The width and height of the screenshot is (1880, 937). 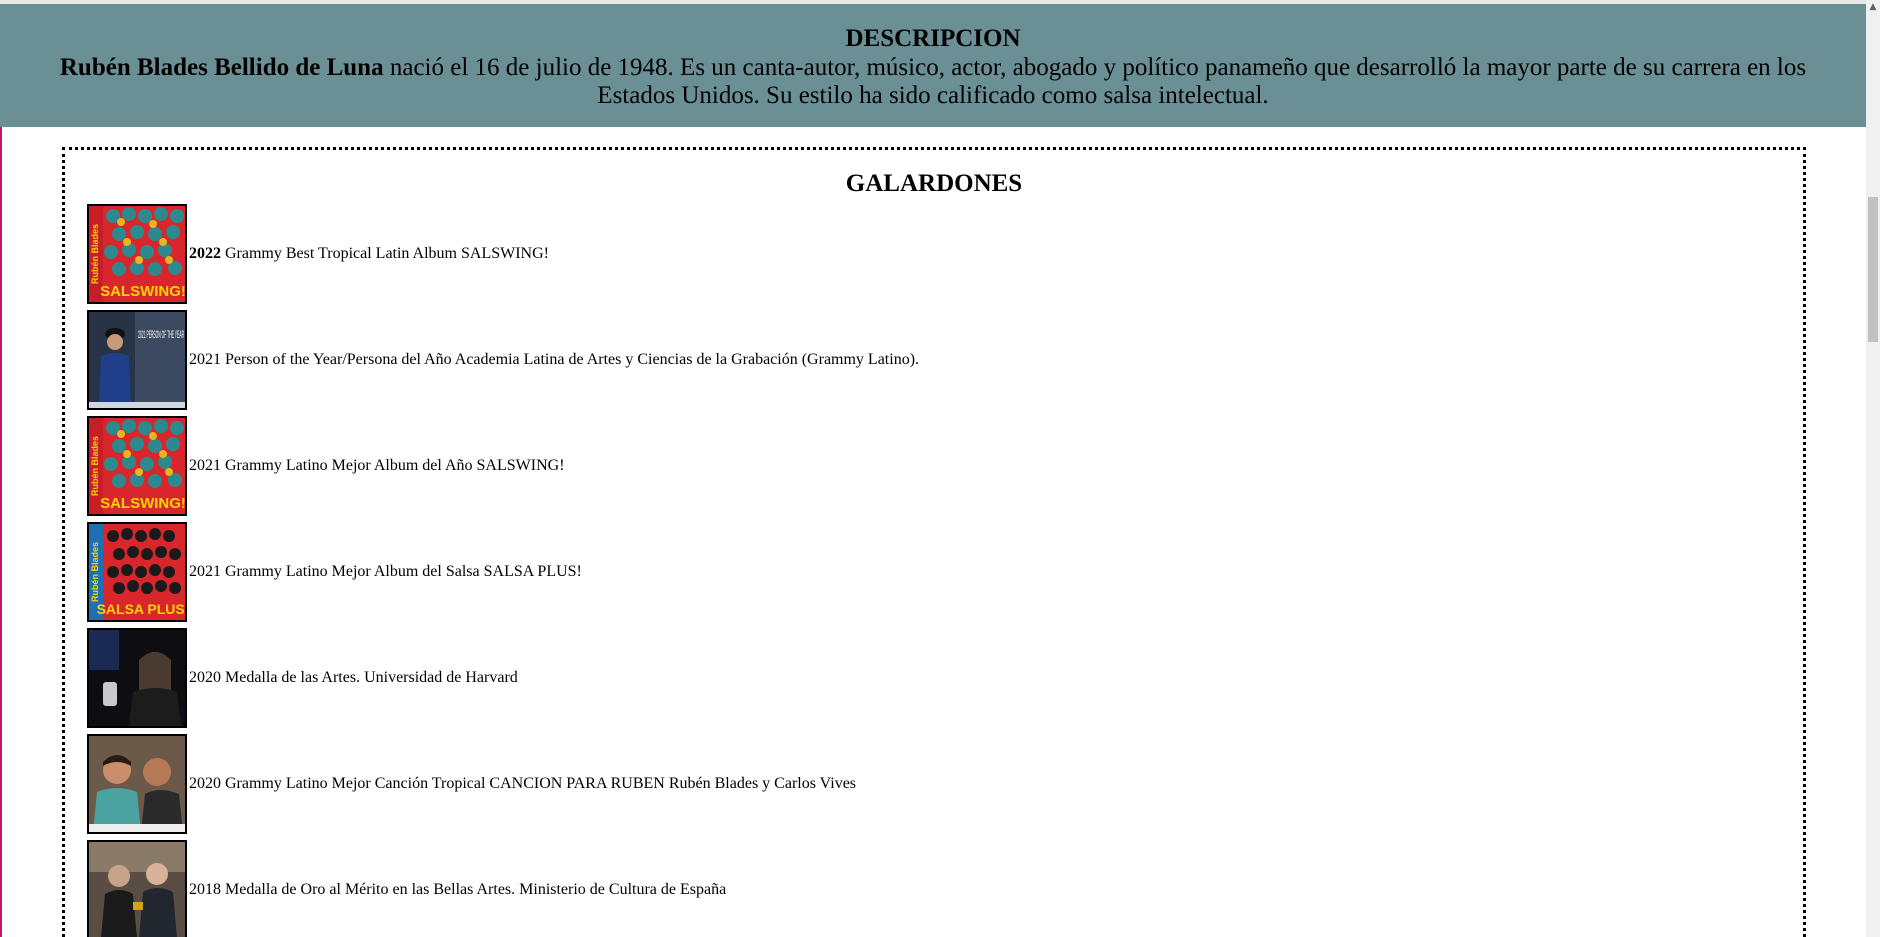 I want to click on person-of-year-photo: 2021 PERSON OF THE YEAR, so click(x=137, y=360).